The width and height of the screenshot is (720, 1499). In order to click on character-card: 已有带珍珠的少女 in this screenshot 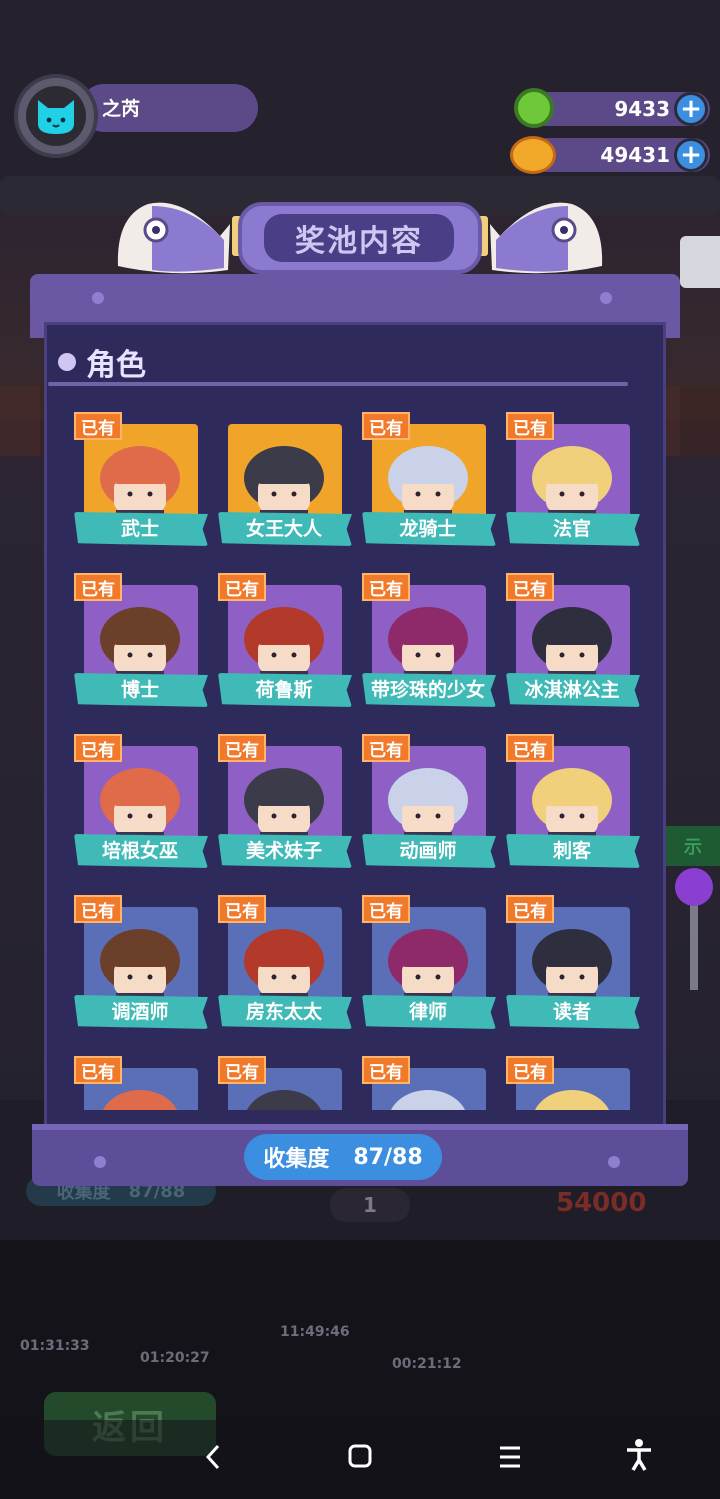, I will do `click(427, 641)`.